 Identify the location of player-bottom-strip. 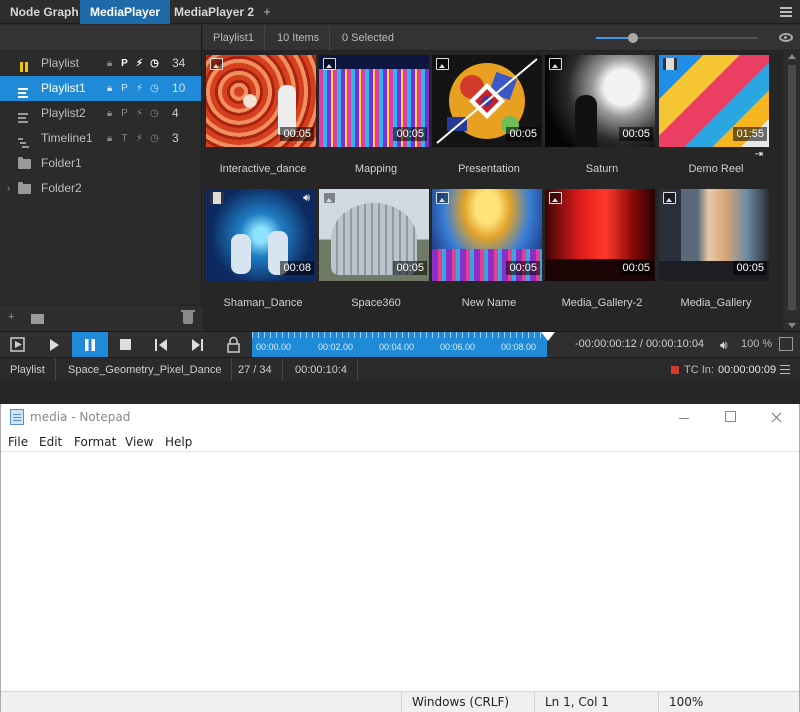
(400, 392).